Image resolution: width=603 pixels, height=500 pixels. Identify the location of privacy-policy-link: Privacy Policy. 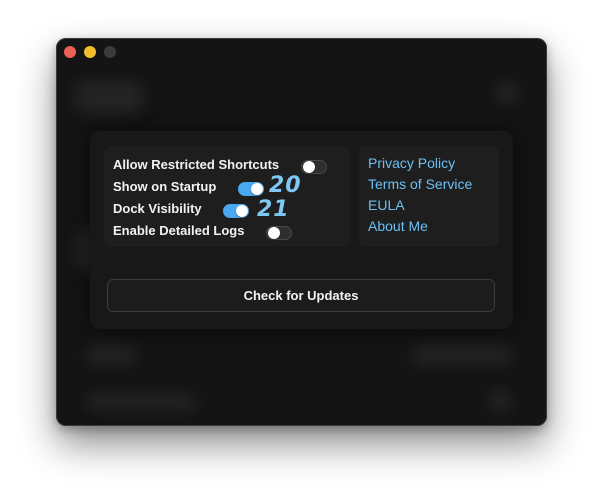
(411, 163).